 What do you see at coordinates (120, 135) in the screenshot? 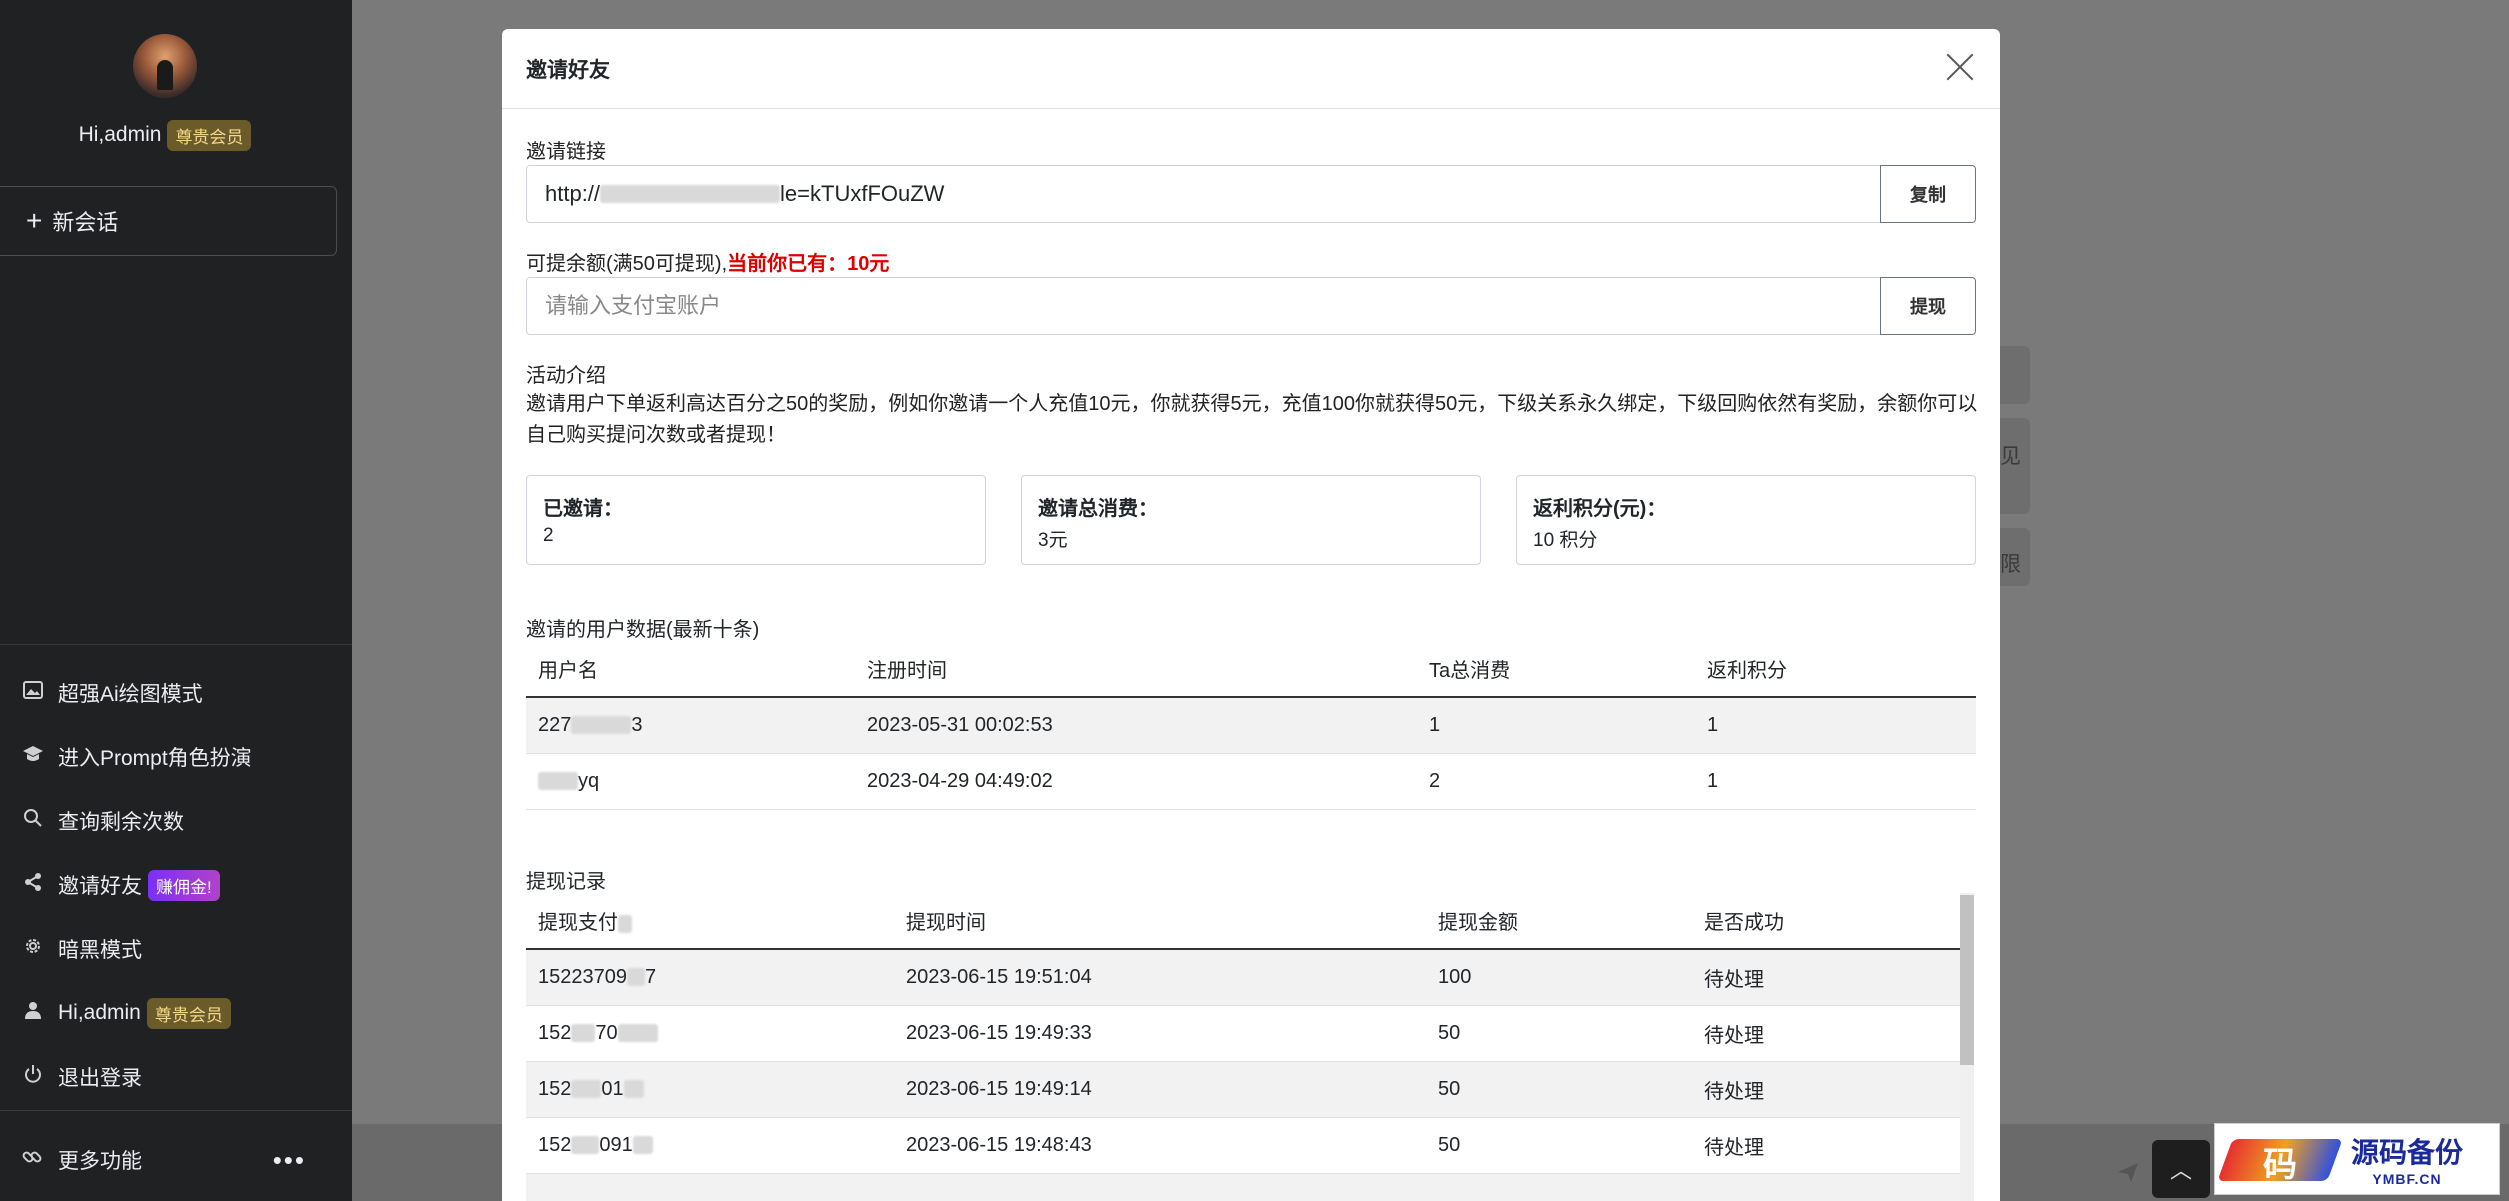
I see `greeting-text: Hi,admin` at bounding box center [120, 135].